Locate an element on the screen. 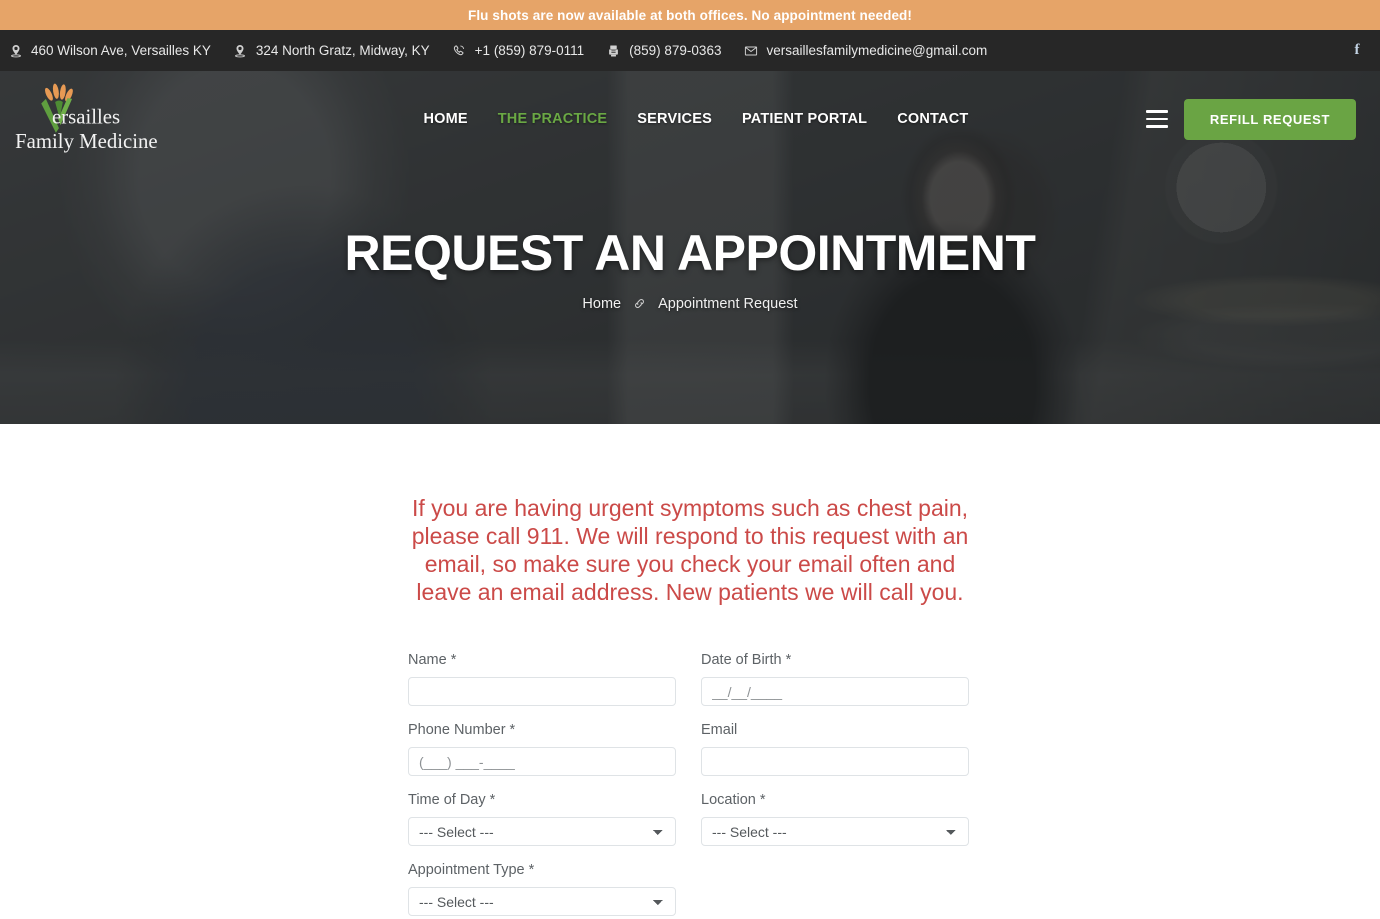  site-logo: ersailles Family Medicine is located at coordinates (87, 119).